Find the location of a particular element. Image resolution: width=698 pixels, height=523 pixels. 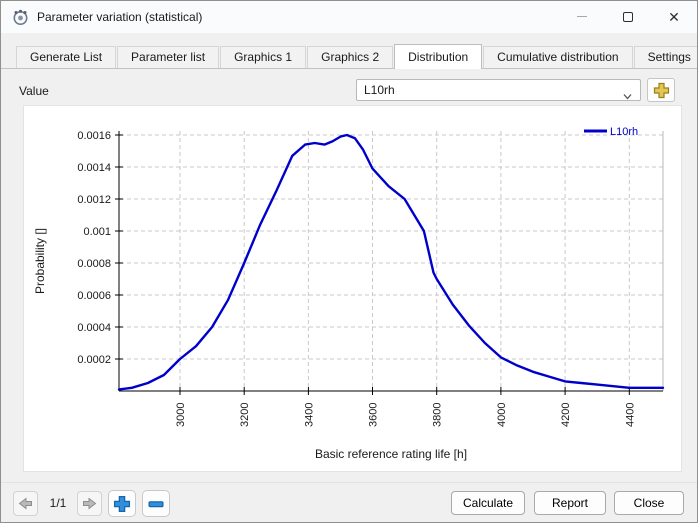

tab-cumulative-distribution: Cumulative distribution is located at coordinates (558, 57).